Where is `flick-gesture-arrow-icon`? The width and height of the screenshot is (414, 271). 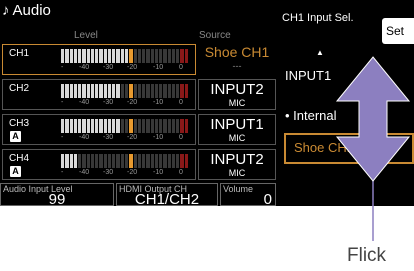
flick-gesture-arrow-icon is located at coordinates (373, 148).